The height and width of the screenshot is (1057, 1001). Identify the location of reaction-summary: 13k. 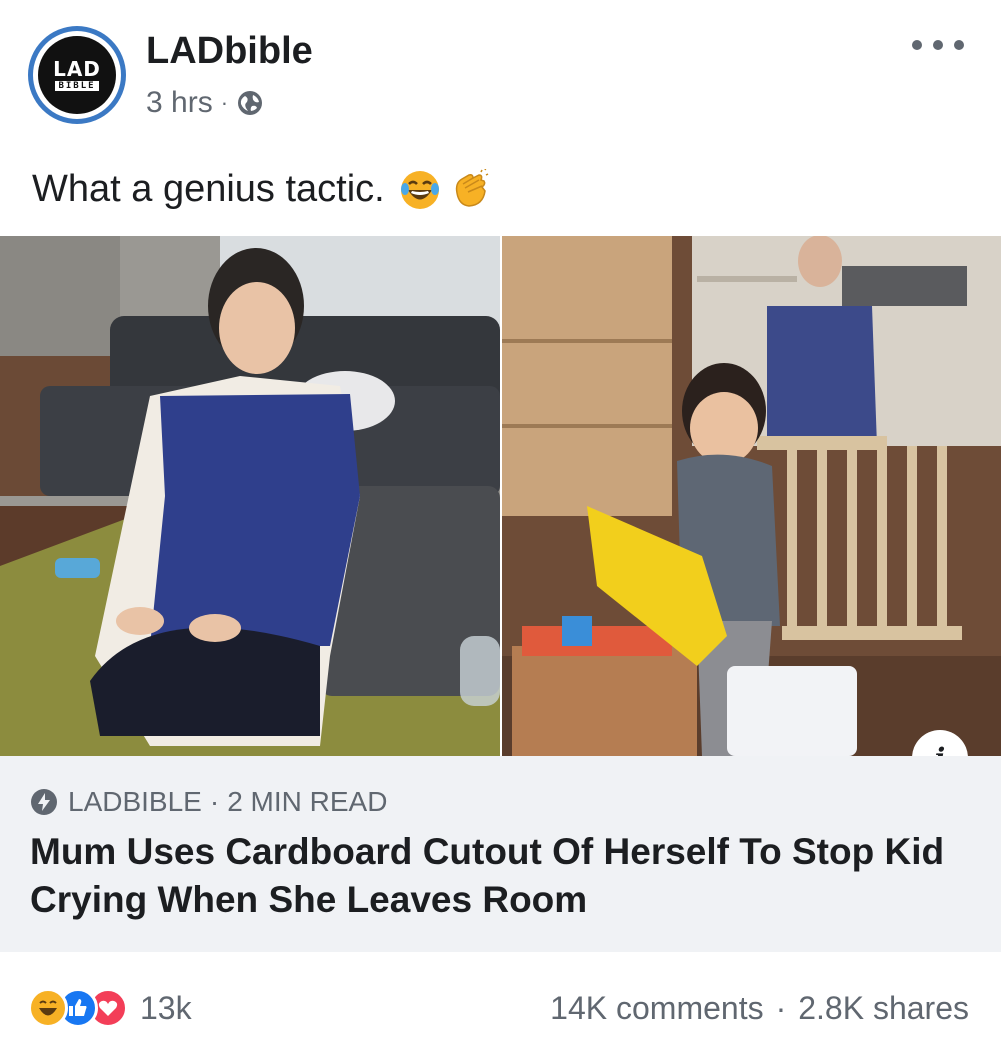
(110, 1008).